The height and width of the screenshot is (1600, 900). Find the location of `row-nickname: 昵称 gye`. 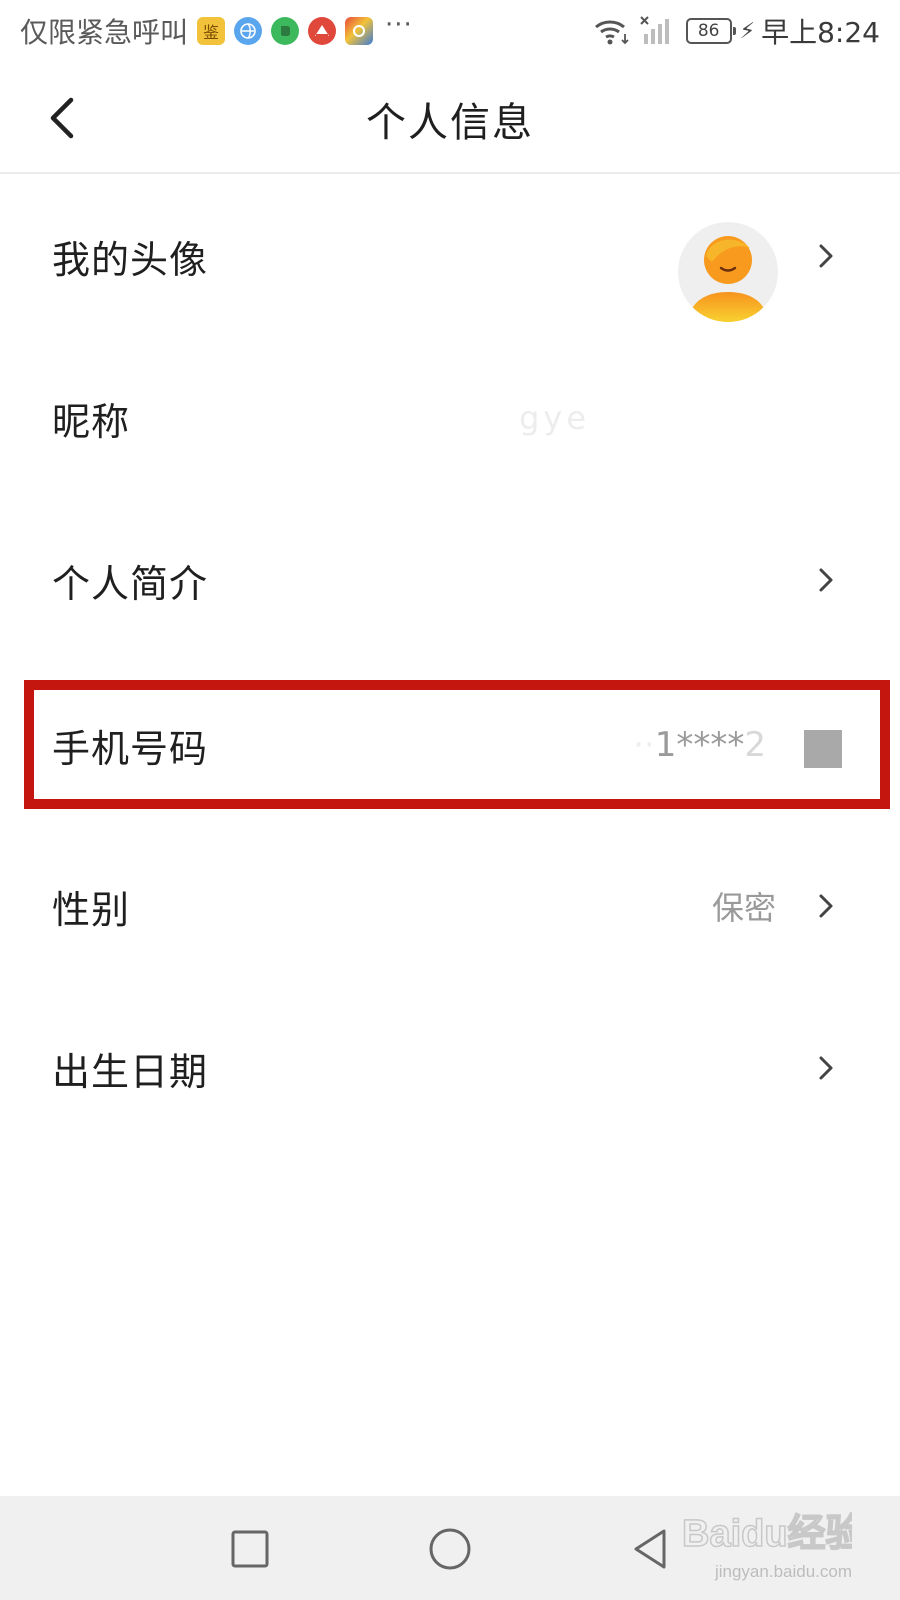

row-nickname: 昵称 gye is located at coordinates (450, 418).